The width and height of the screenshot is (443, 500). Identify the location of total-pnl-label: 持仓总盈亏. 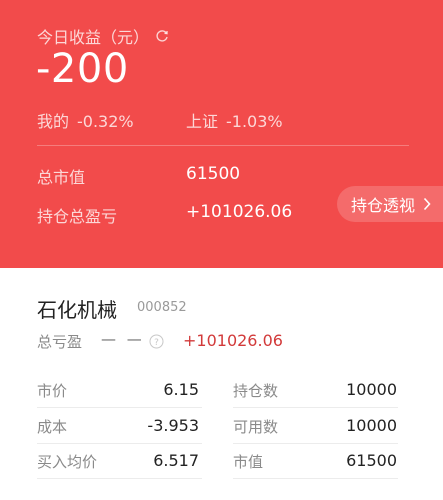
(77, 216).